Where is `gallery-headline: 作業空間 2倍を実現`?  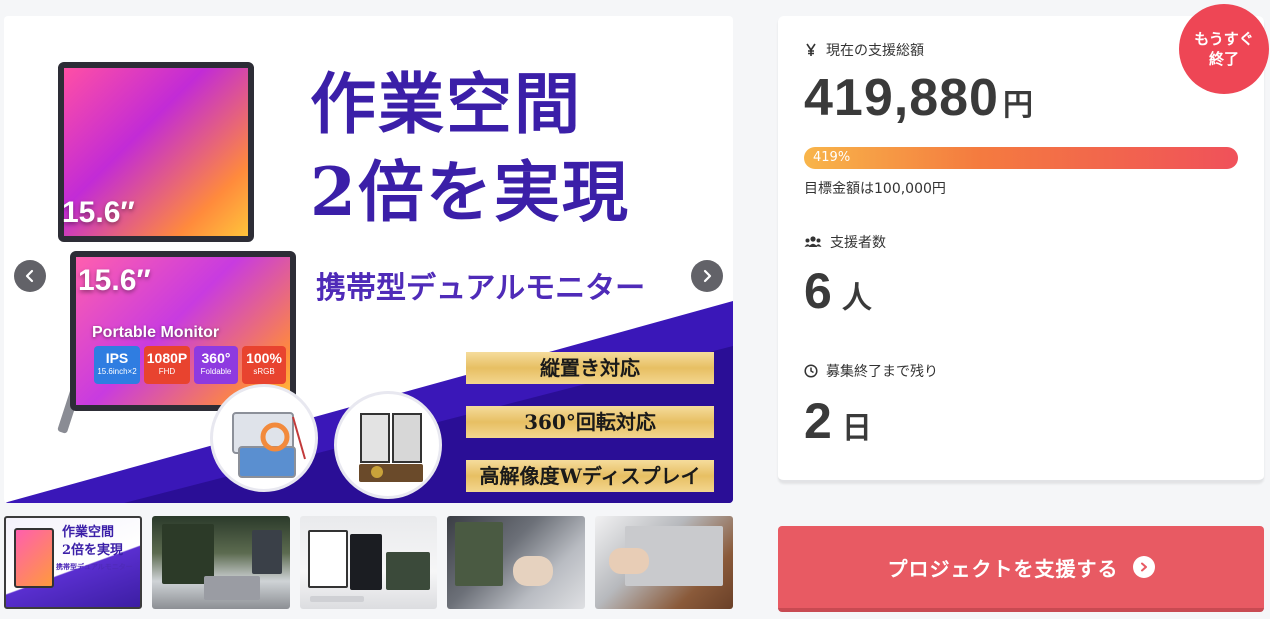 gallery-headline: 作業空間 2倍を実現 is located at coordinates (510, 148).